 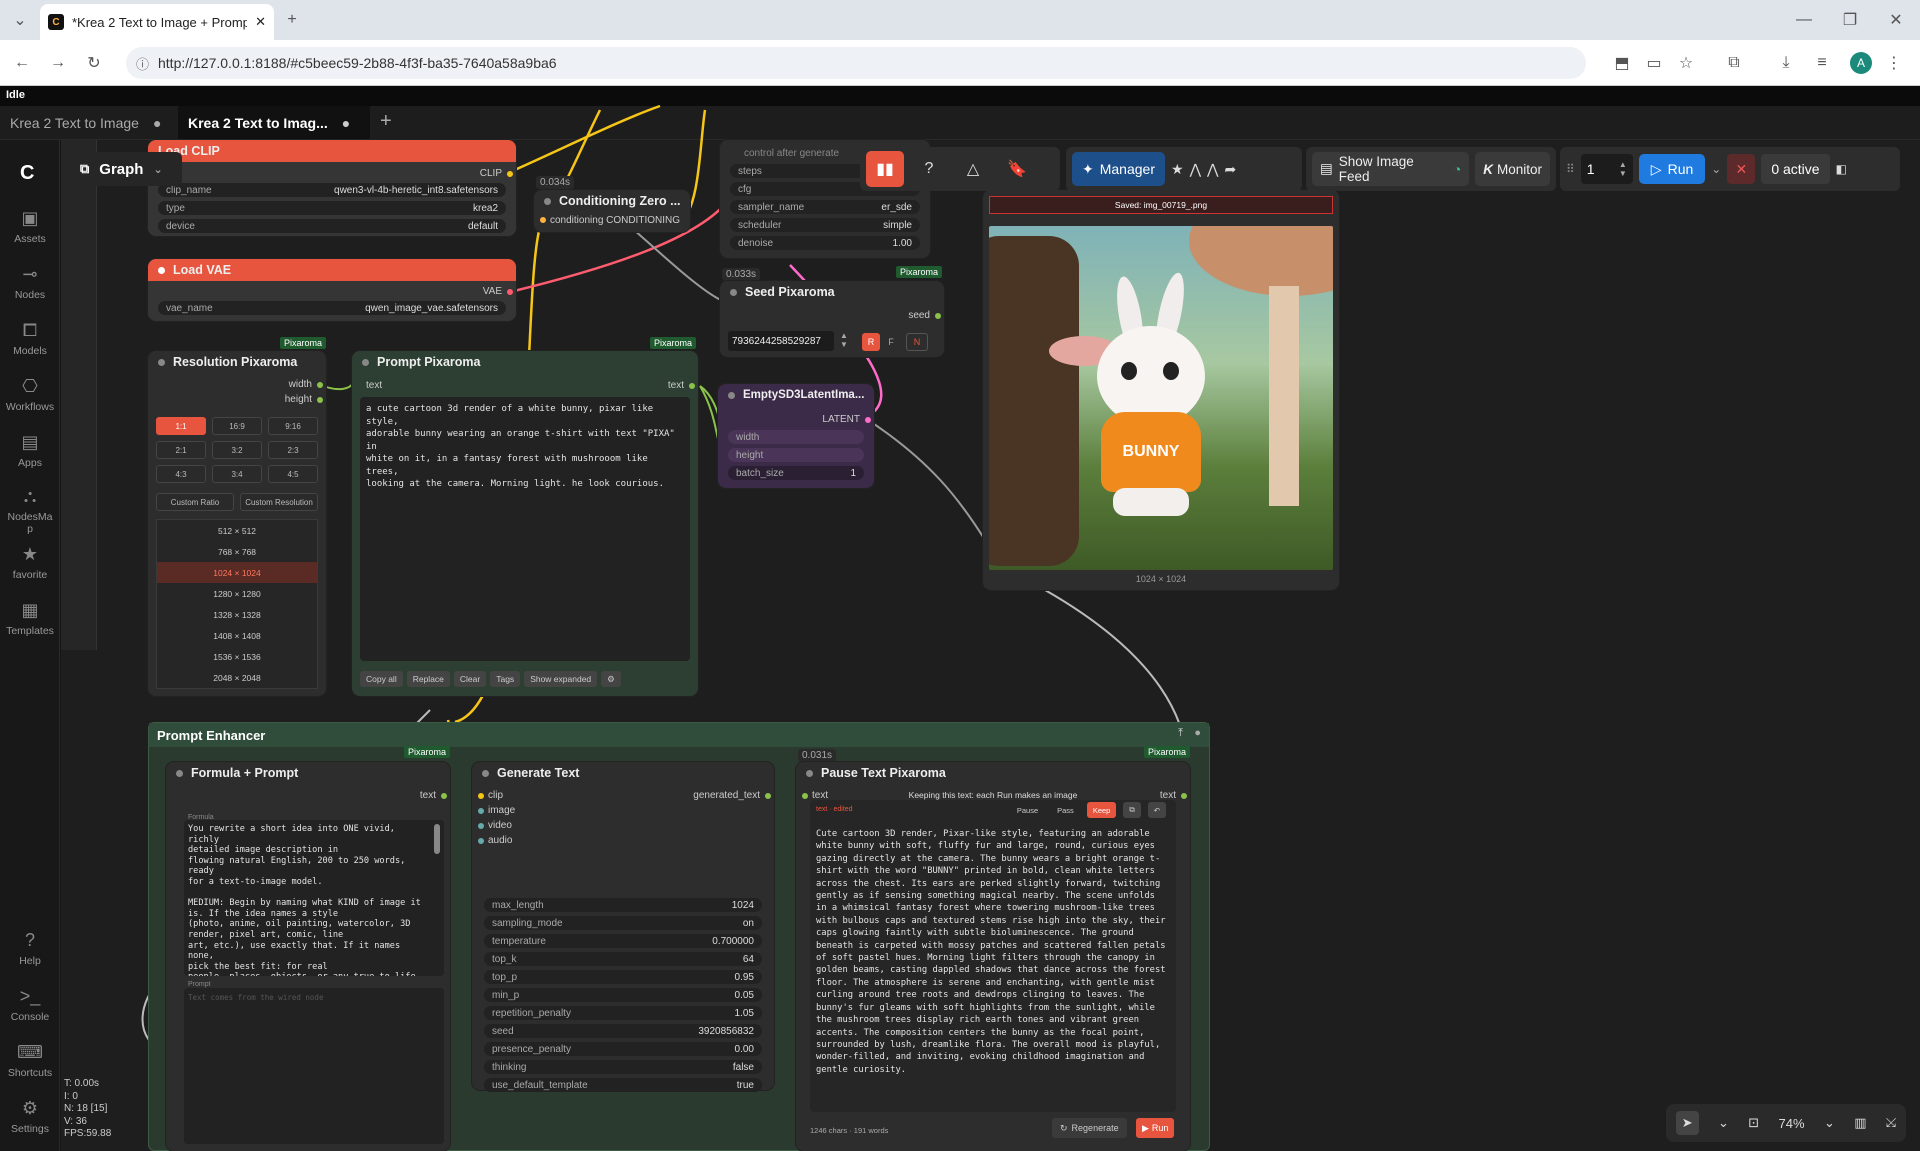 I want to click on widget-presence-penalty: presence_penalty 0.00, so click(x=623, y=1049).